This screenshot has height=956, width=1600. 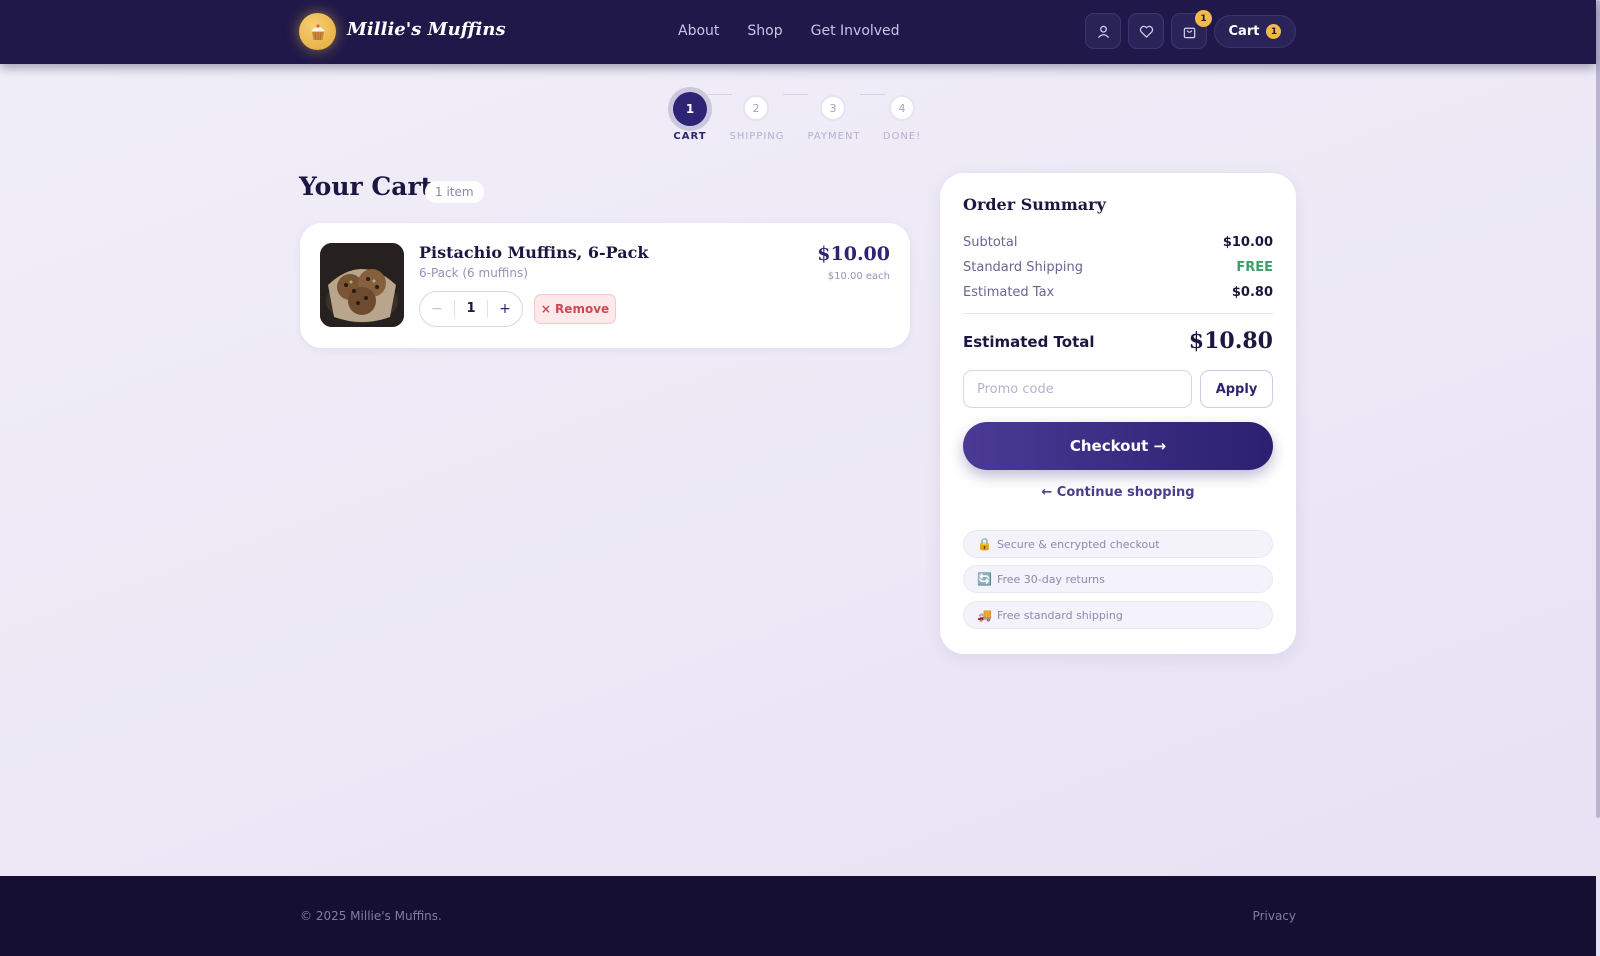 What do you see at coordinates (473, 273) in the screenshot?
I see `product-variant: 6-Pack (6 muffins)` at bounding box center [473, 273].